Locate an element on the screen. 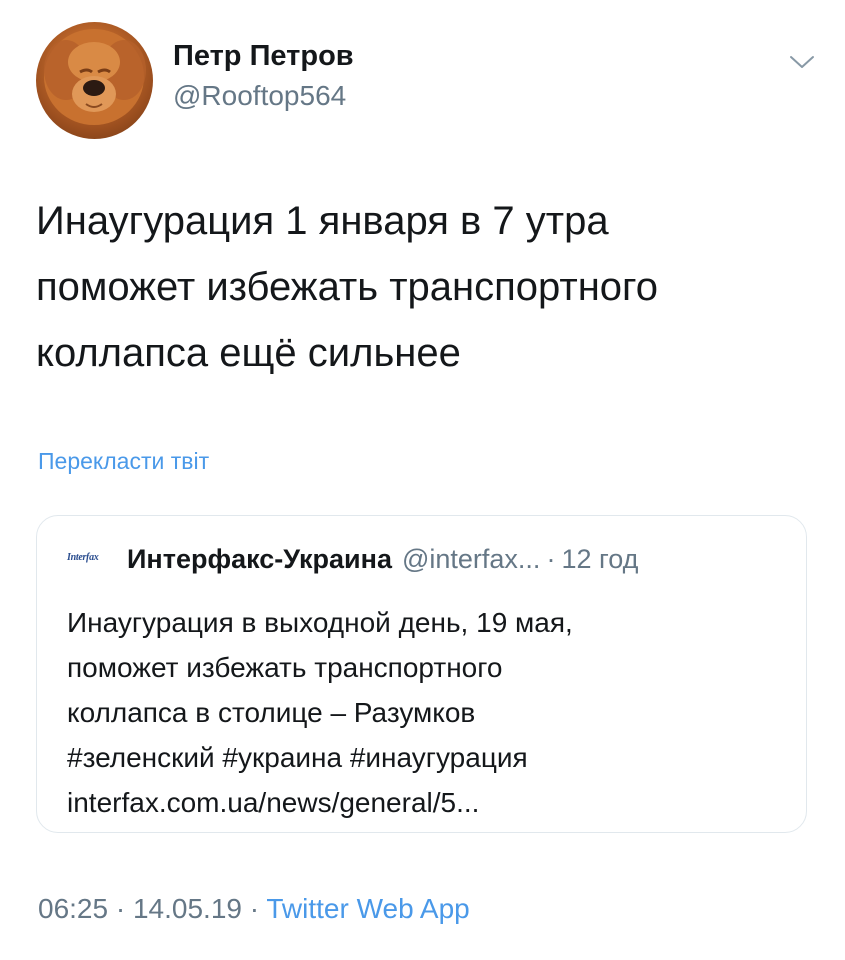 The image size is (845, 960). tweet-time: 06:25 is located at coordinates (73, 908).